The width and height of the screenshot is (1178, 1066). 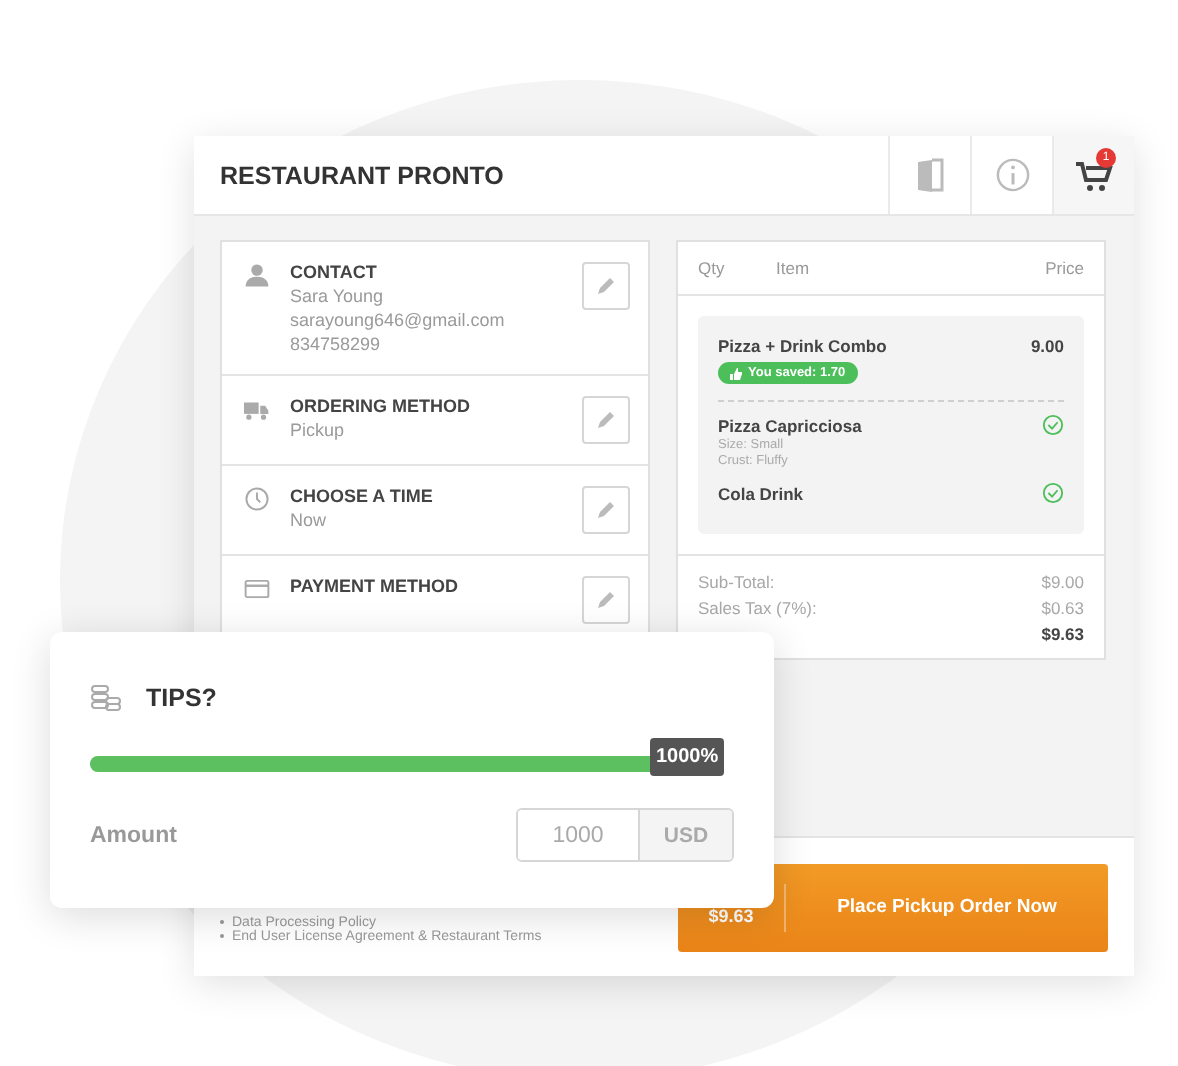 I want to click on info-icon, so click(x=1012, y=175).